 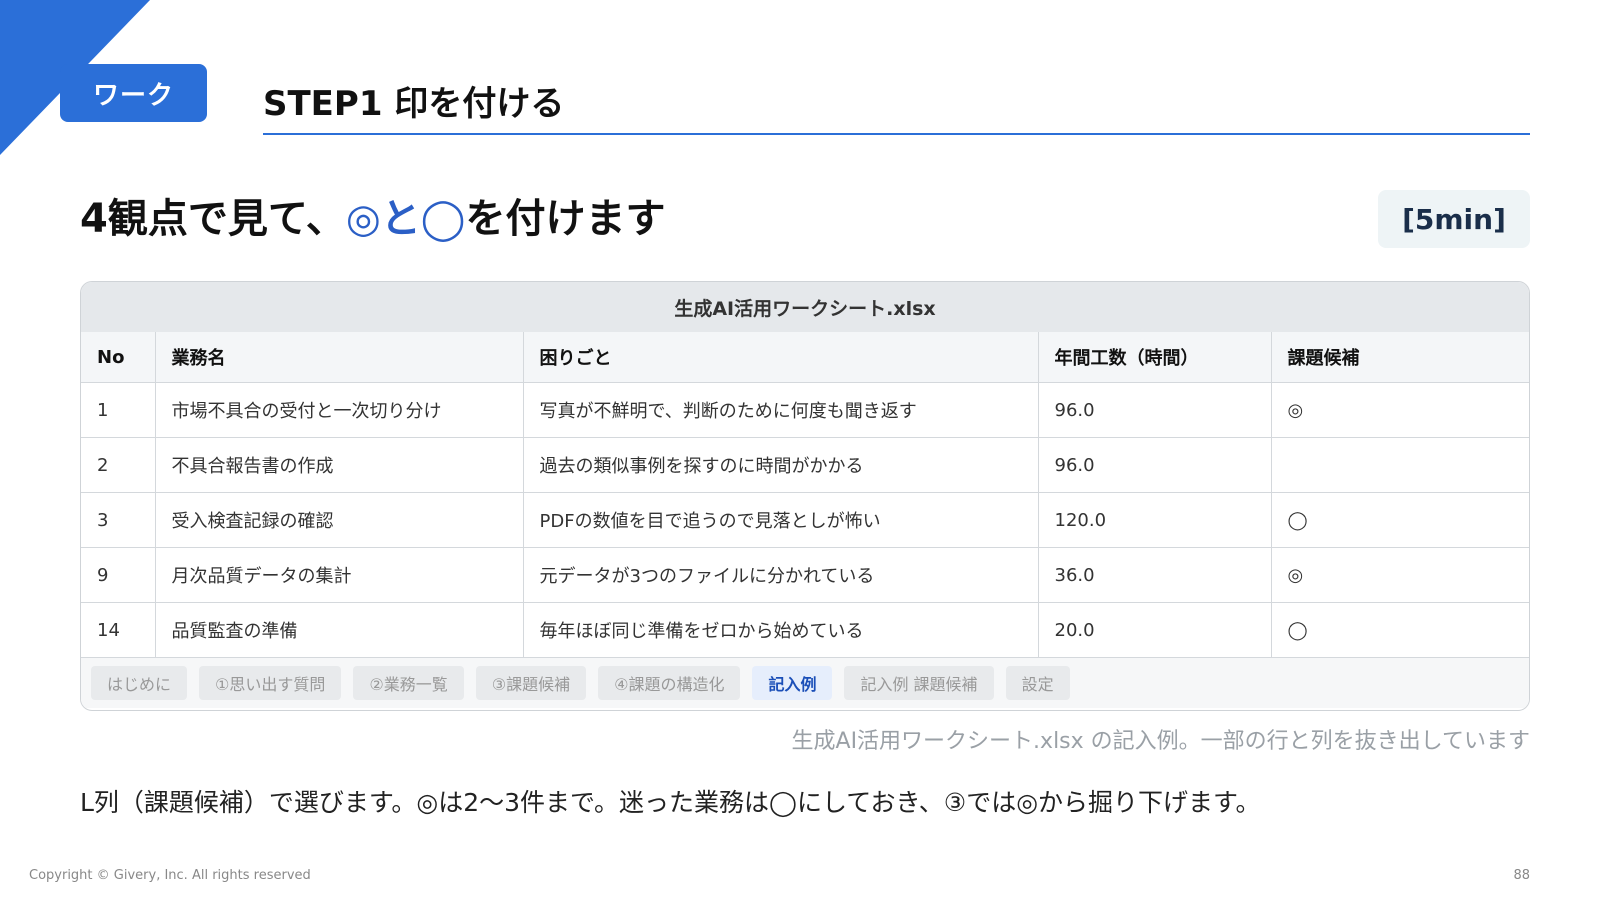 What do you see at coordinates (118, 630) in the screenshot?
I see `cell-no: 14` at bounding box center [118, 630].